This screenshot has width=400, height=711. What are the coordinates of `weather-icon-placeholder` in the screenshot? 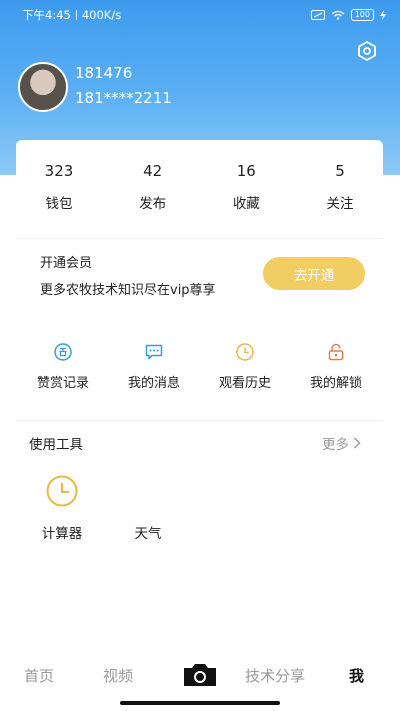 It's located at (148, 491).